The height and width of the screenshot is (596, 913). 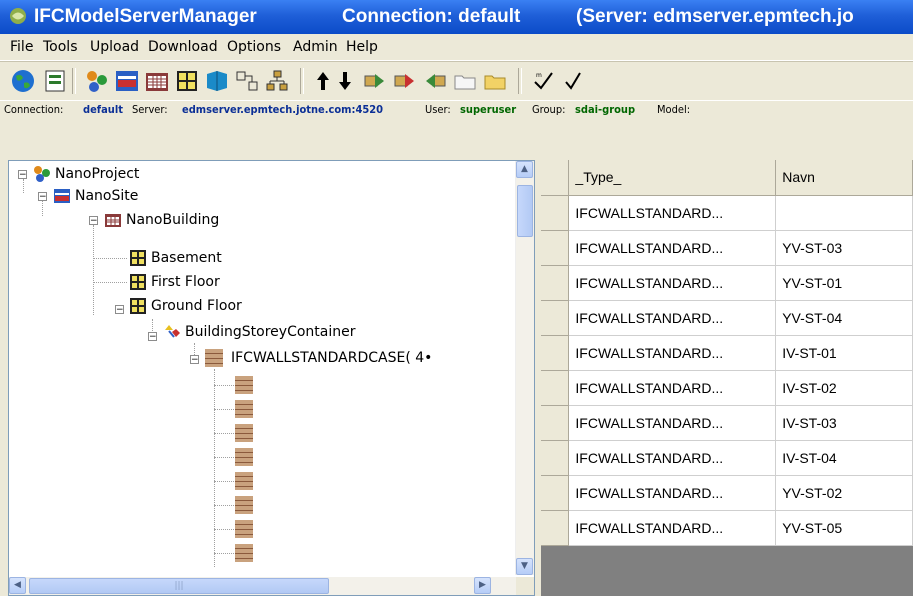 What do you see at coordinates (844, 318) in the screenshot?
I see `navn-cell: YV-ST-04` at bounding box center [844, 318].